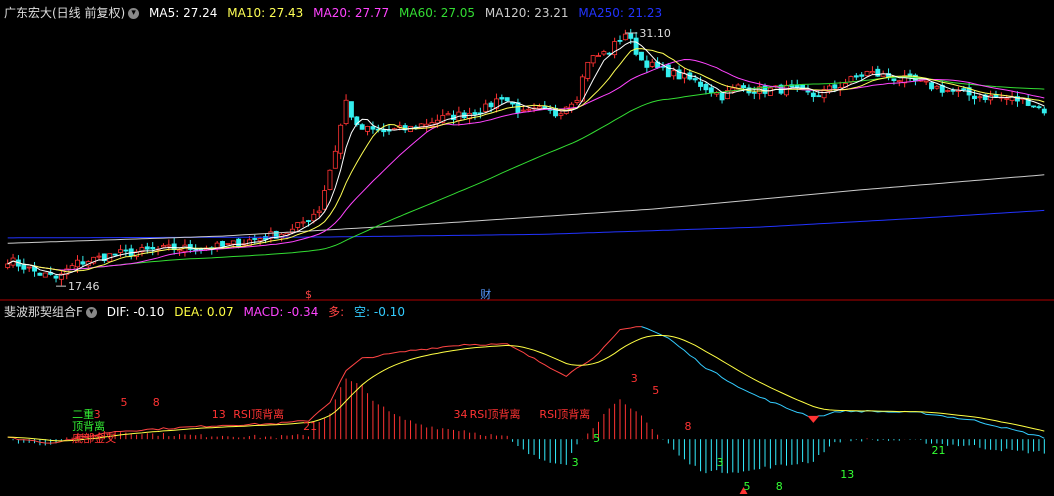 The width and height of the screenshot is (1054, 496). What do you see at coordinates (351, 13) in the screenshot?
I see `ma20-label: MA20: 27.77` at bounding box center [351, 13].